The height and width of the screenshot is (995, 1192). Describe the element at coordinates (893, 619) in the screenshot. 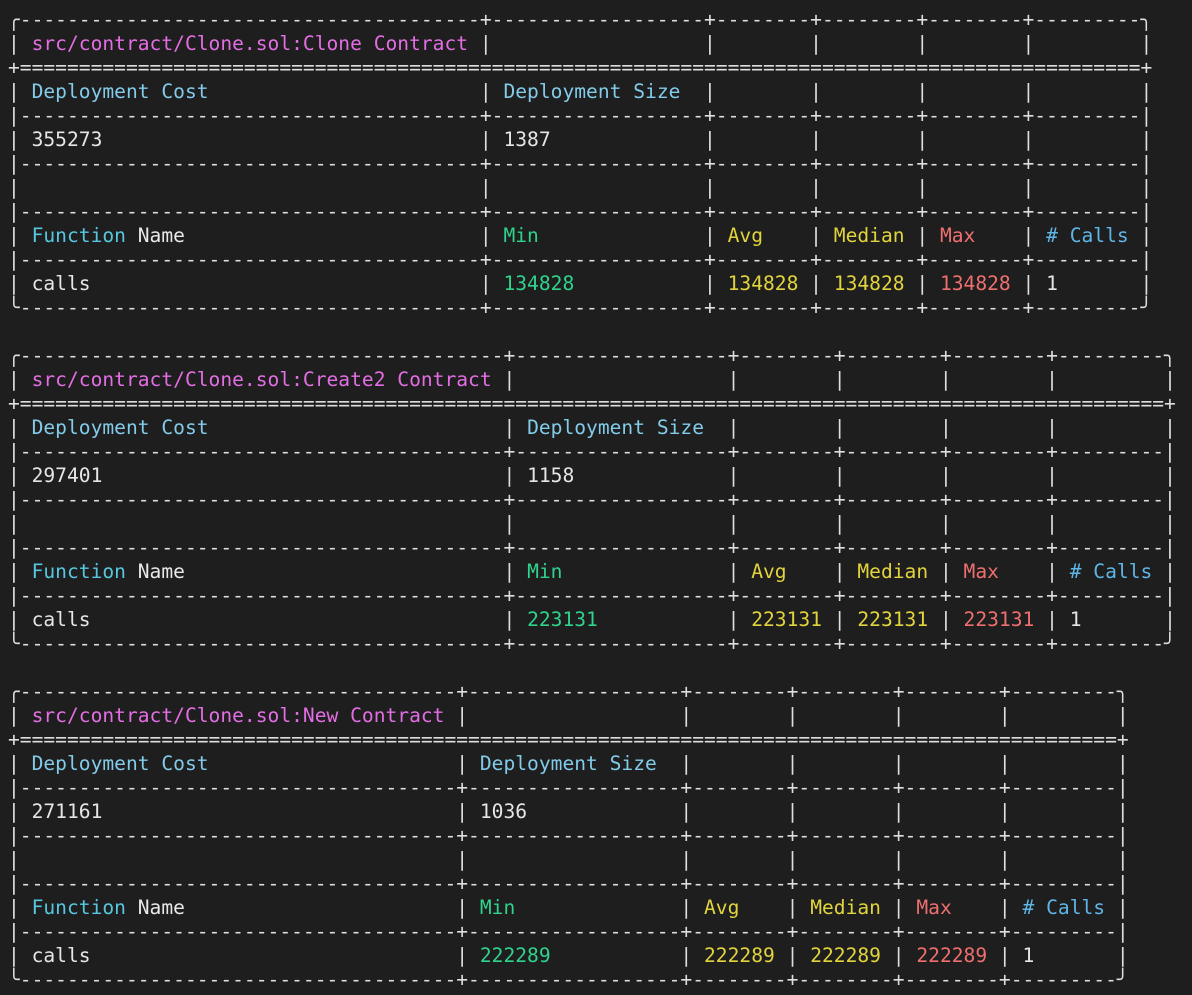

I see `median-value: 223131` at that location.